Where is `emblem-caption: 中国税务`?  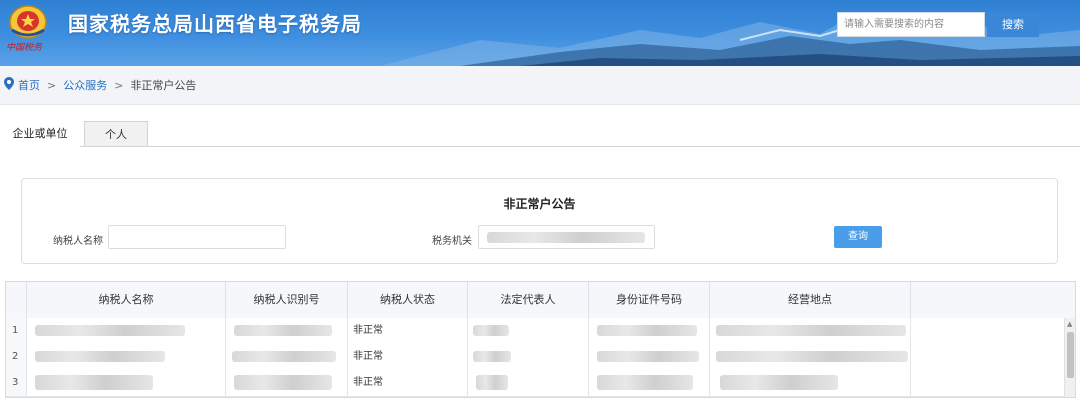
emblem-caption: 中国税务 is located at coordinates (24, 48).